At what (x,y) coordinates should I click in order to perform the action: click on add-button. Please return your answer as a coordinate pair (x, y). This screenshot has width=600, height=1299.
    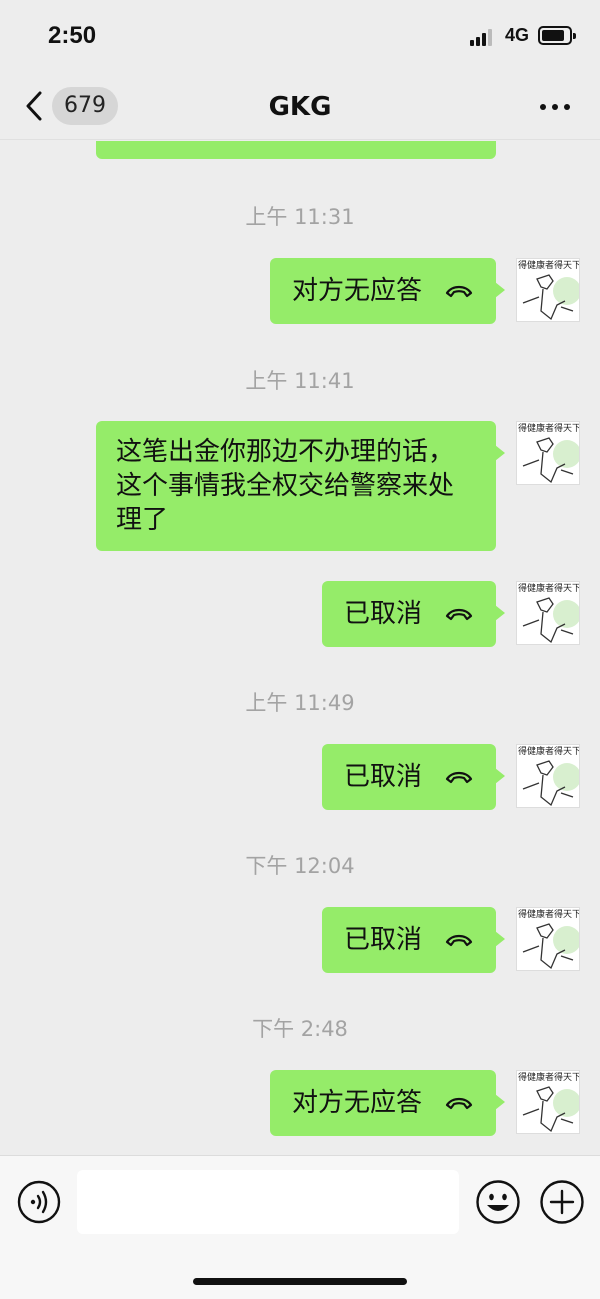
    Looking at the image, I should click on (562, 1202).